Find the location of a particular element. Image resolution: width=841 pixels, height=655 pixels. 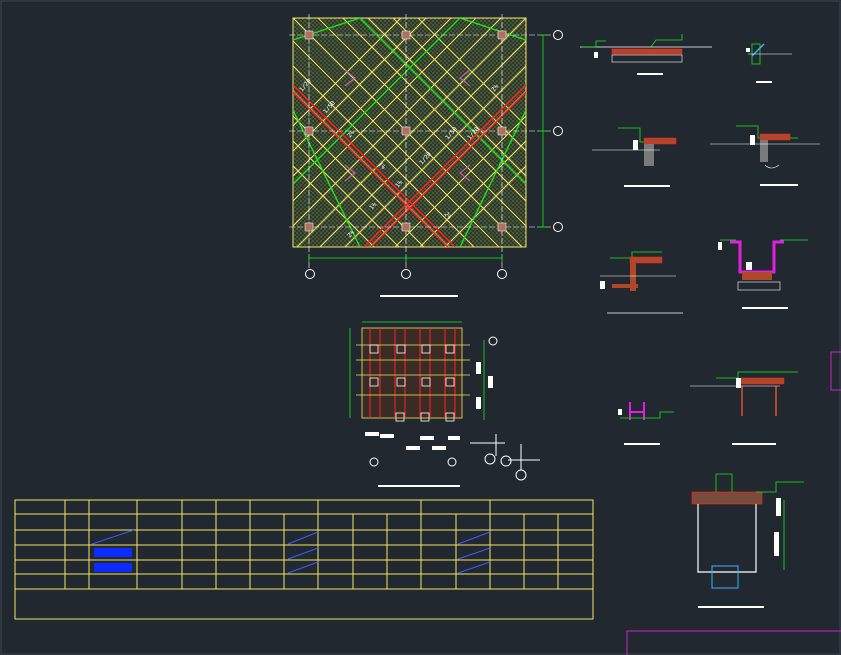

title-block-frame is located at coordinates (733, 642).